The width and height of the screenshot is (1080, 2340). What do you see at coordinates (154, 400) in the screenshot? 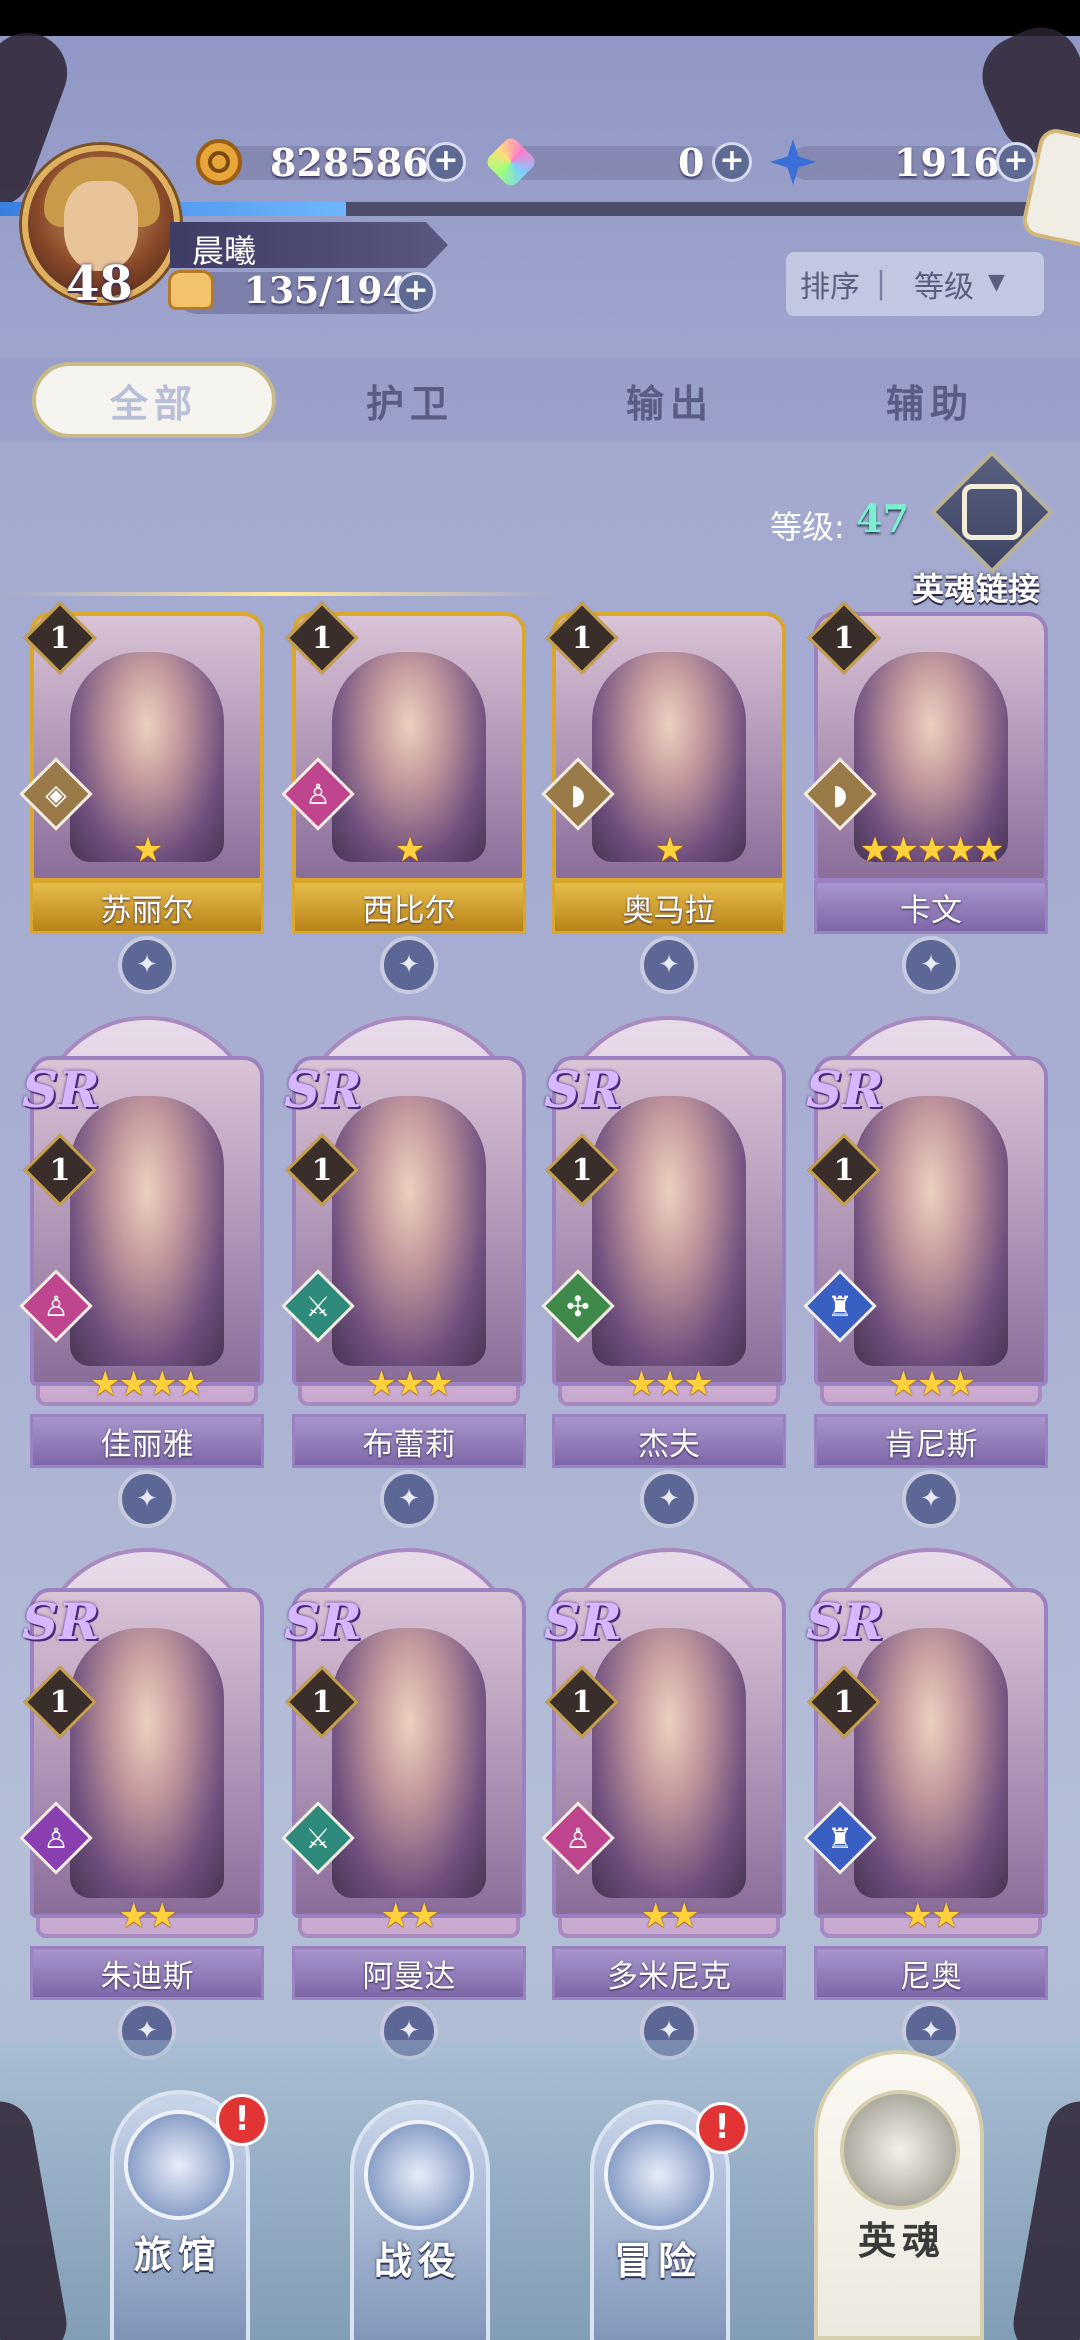
I see `tab-all: 全部` at bounding box center [154, 400].